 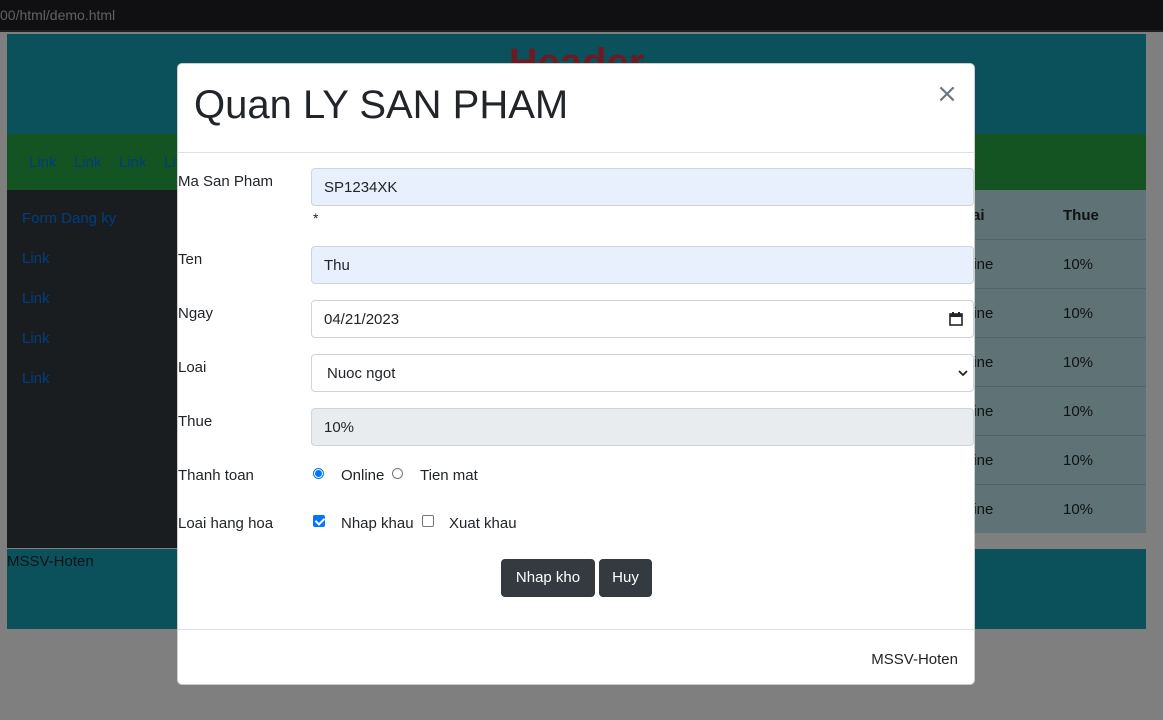 I want to click on ngay-value: 04/21/2023, so click(x=362, y=319).